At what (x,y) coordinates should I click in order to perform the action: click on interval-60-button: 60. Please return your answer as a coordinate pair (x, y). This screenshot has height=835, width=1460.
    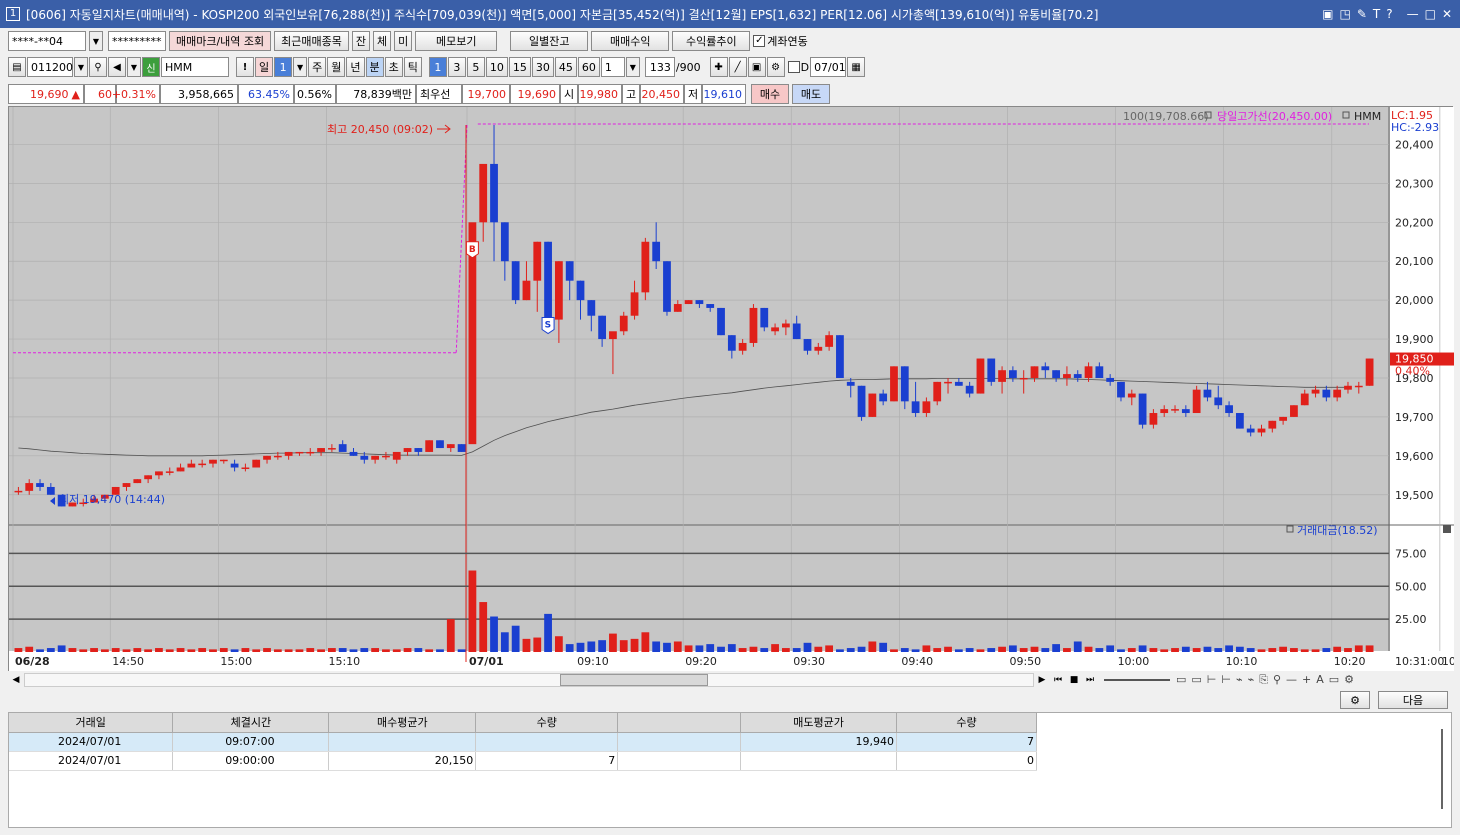
    Looking at the image, I should click on (588, 67).